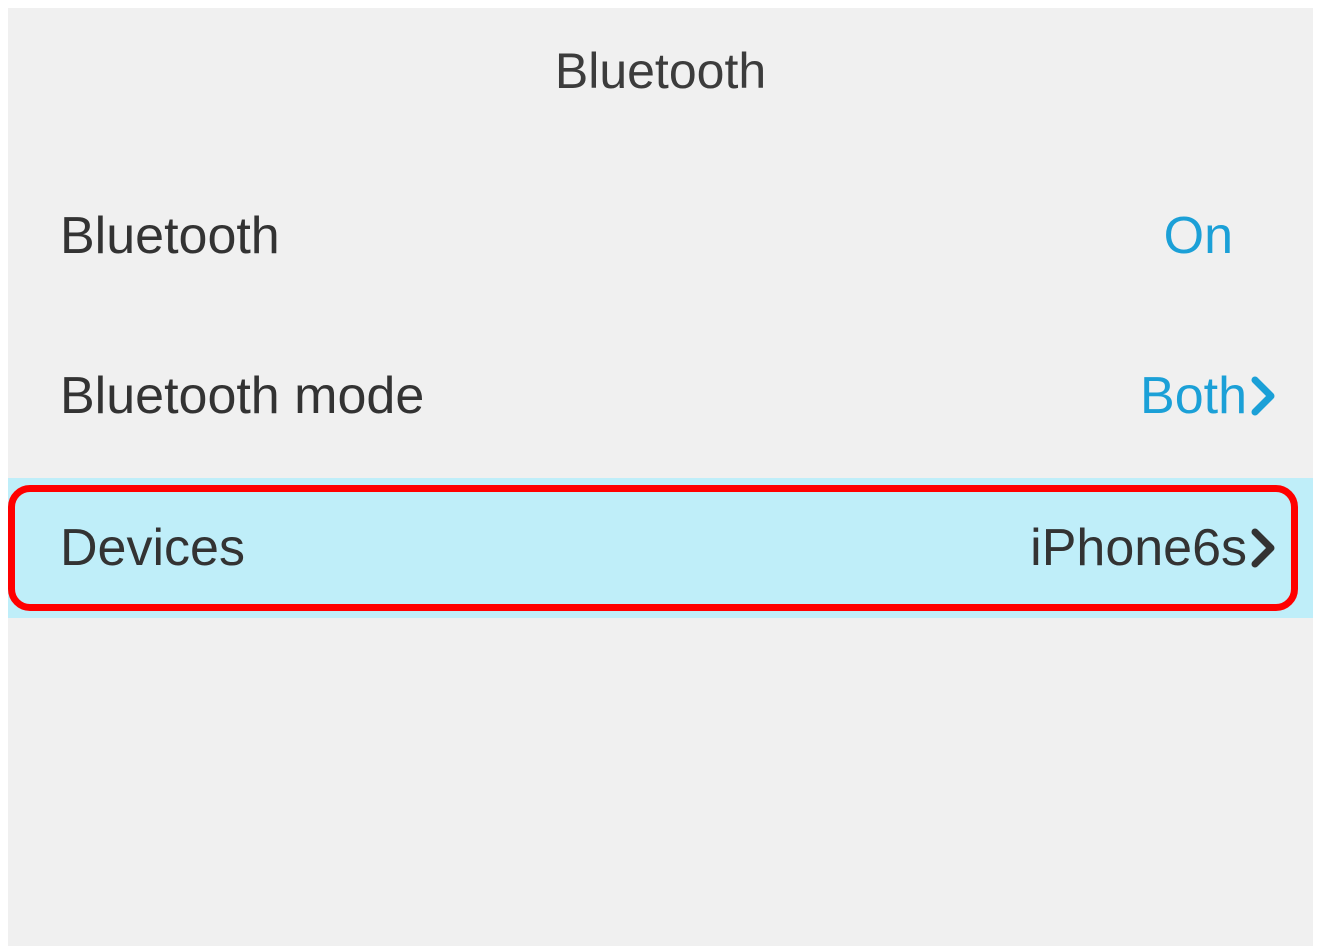  I want to click on setting-value-bluetooth-mode: Both, so click(1208, 396).